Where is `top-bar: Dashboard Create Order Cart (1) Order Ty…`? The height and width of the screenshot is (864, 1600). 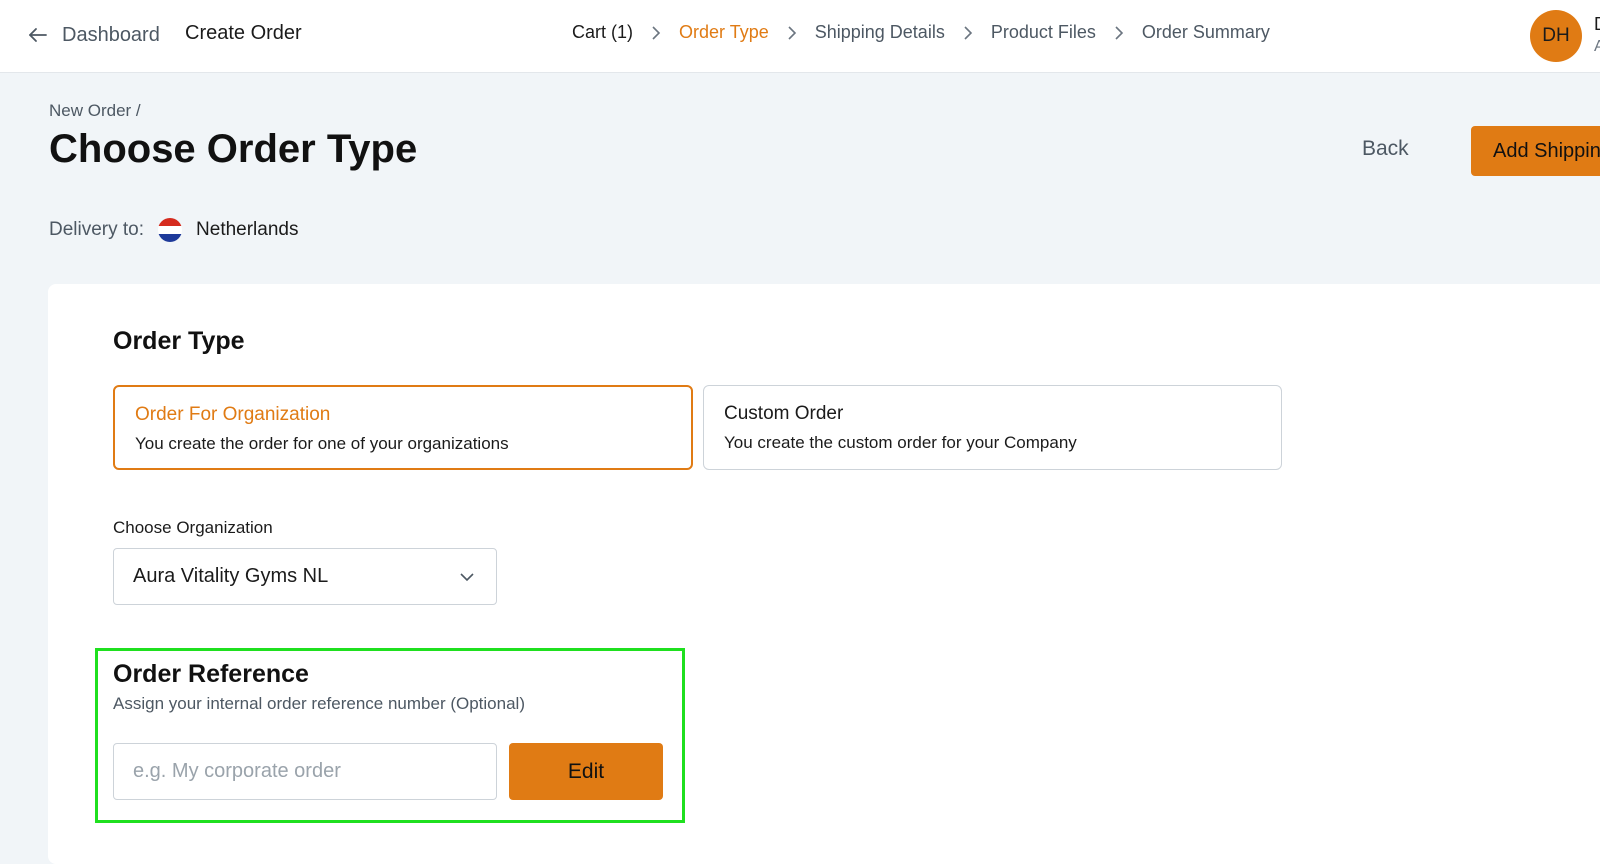
top-bar: Dashboard Create Order Cart (1) Order Ty… is located at coordinates (800, 36).